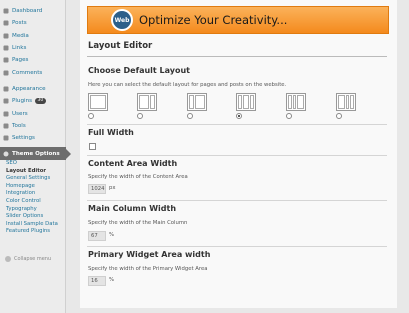 The width and height of the screenshot is (409, 313). What do you see at coordinates (27, 72) in the screenshot?
I see `sidebar-item-label: Comments` at bounding box center [27, 72].